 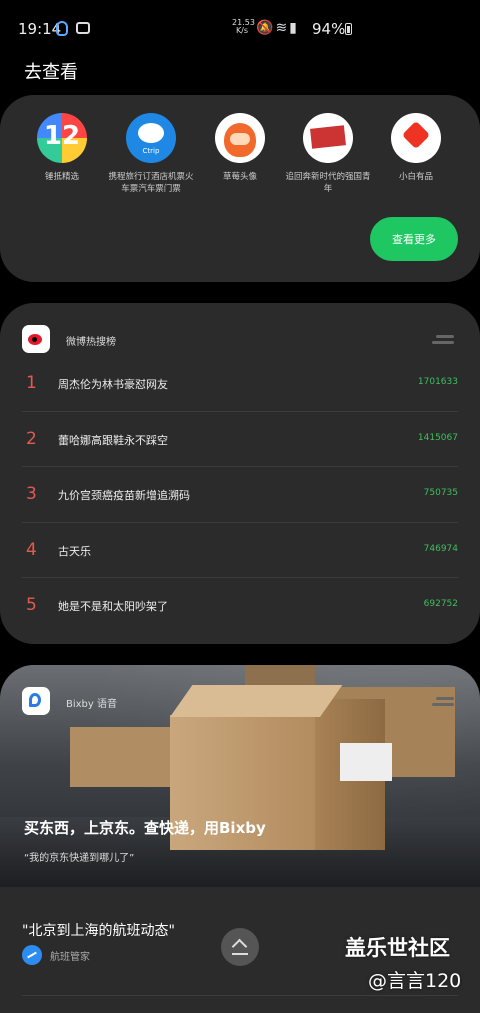 What do you see at coordinates (240, 995) in the screenshot?
I see `divider` at bounding box center [240, 995].